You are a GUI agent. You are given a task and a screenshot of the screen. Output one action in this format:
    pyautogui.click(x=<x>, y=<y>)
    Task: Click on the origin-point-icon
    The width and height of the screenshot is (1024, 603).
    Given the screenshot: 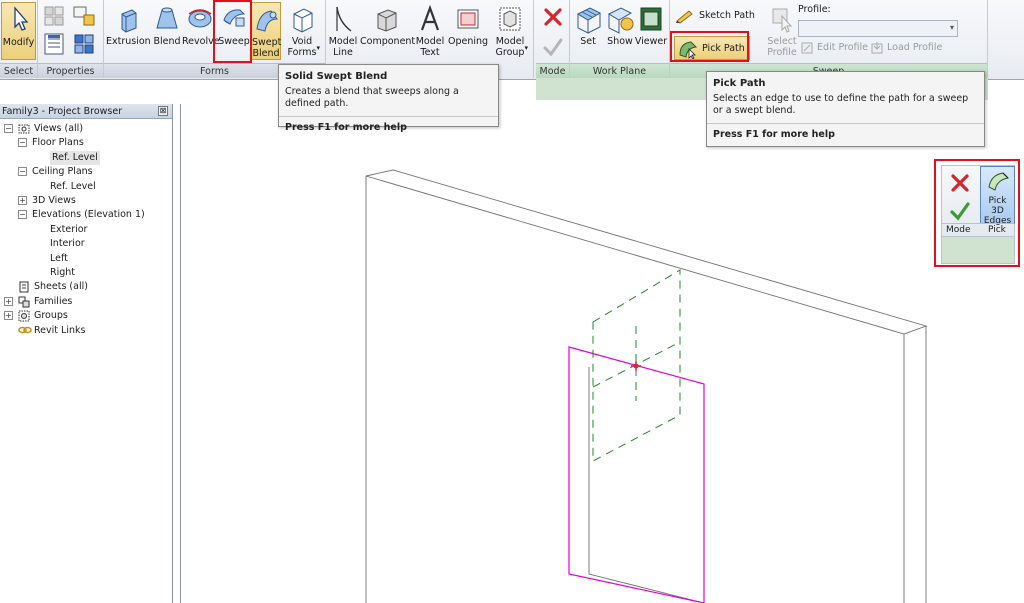 What is the action you would take?
    pyautogui.click(x=636, y=366)
    